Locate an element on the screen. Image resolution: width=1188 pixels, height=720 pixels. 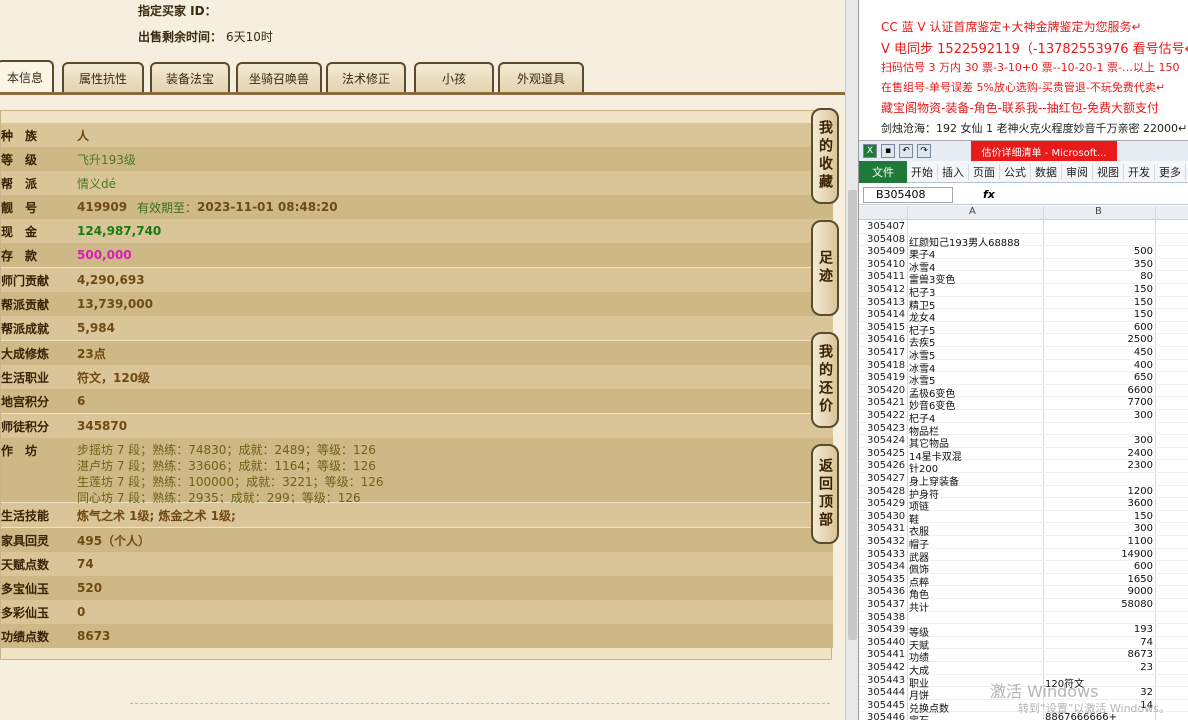
sheet-row: 305420 孟极6变色 6600 is located at coordinates (1023, 392).